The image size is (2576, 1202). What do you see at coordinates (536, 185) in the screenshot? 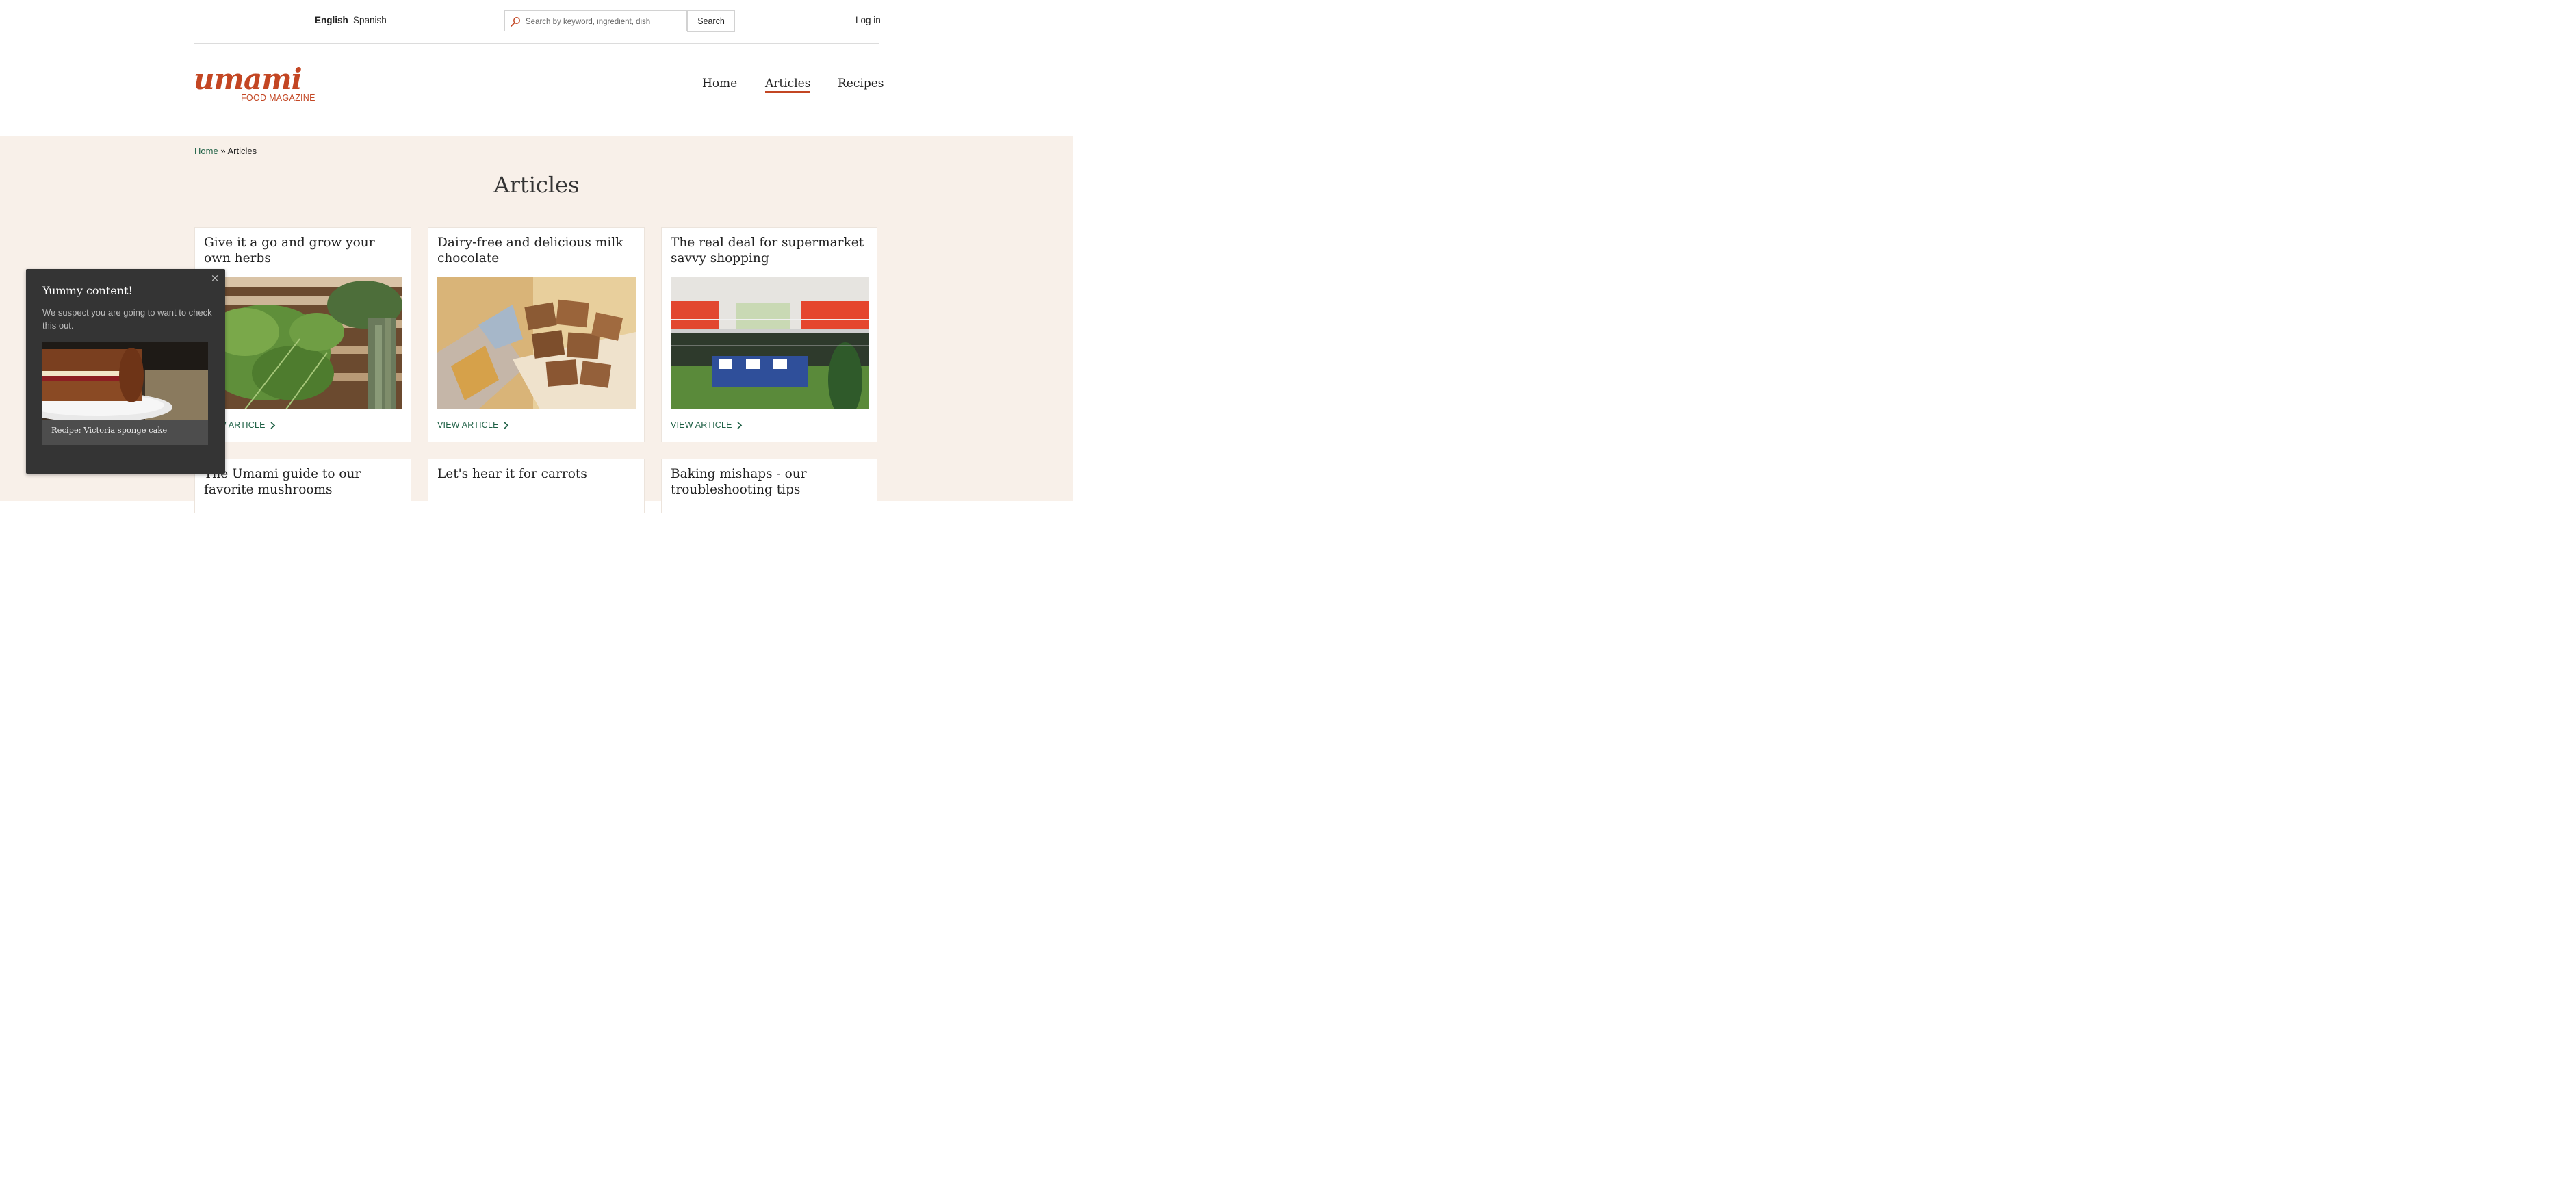
I see `page-title: Articles` at bounding box center [536, 185].